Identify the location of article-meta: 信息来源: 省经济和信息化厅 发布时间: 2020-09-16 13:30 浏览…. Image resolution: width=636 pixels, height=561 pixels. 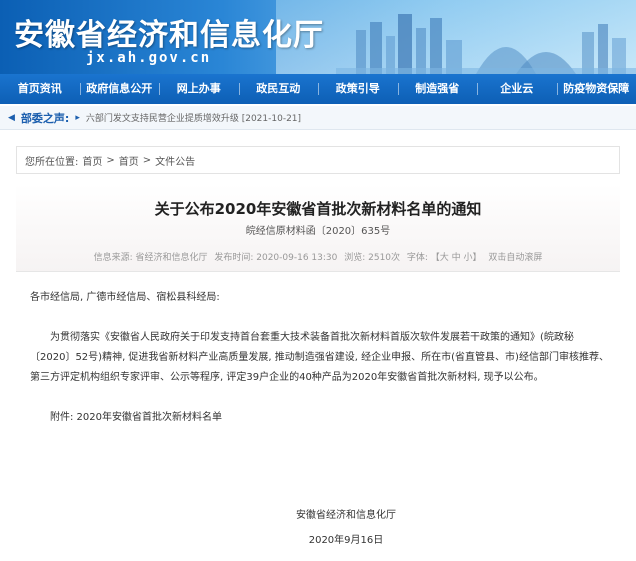
(318, 256).